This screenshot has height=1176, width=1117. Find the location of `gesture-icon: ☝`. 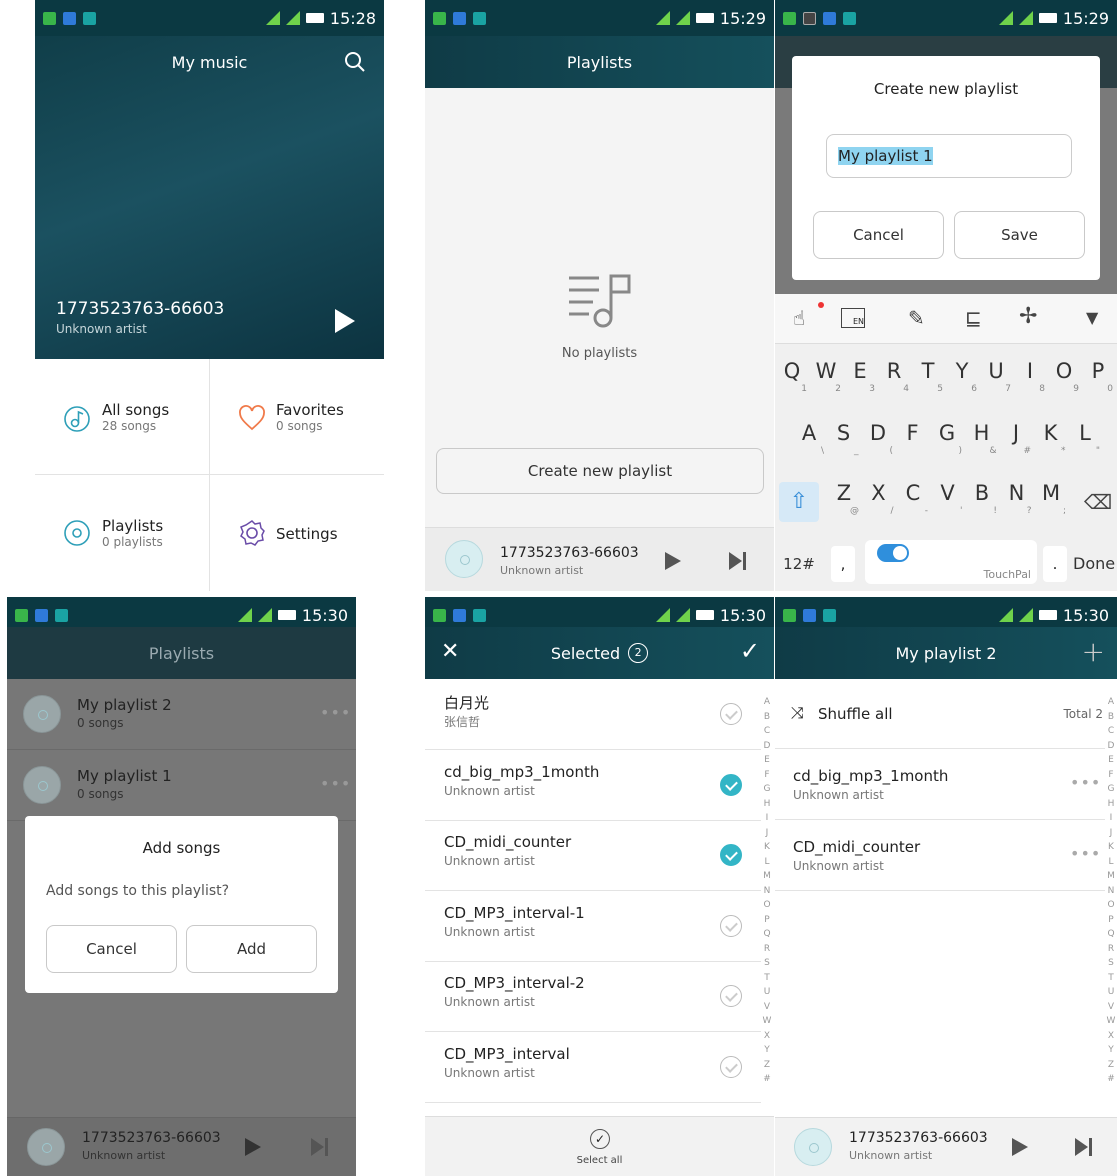

gesture-icon: ☝ is located at coordinates (799, 318).